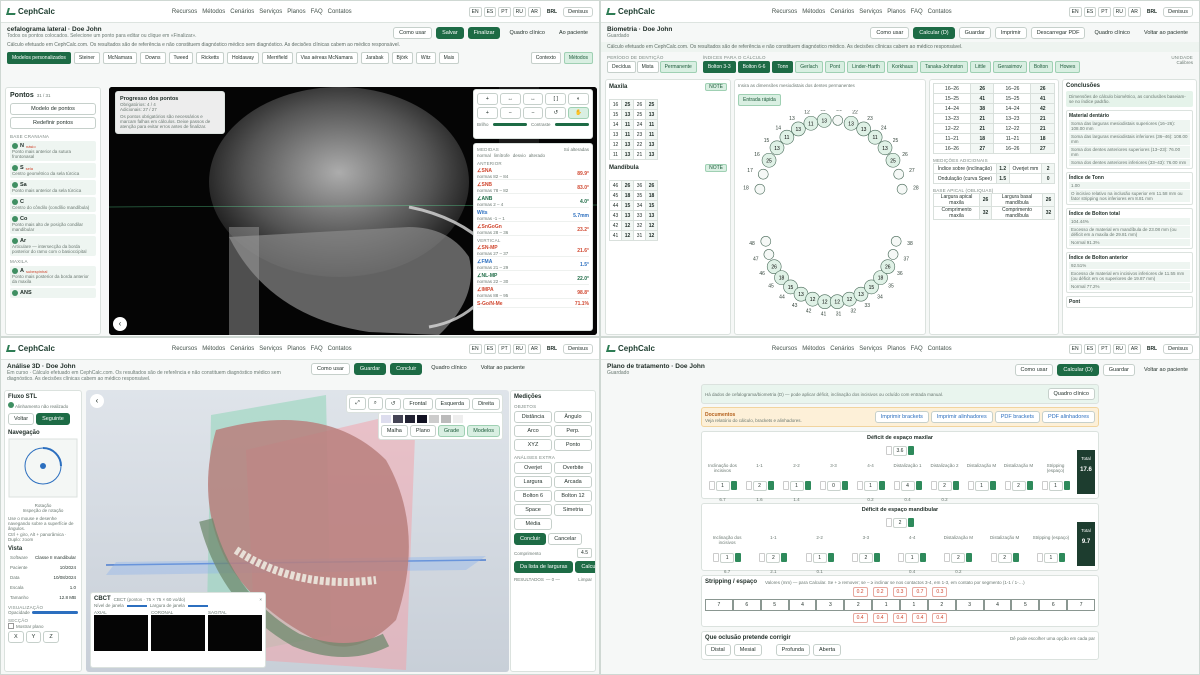 Image resolution: width=1200 pixels, height=675 pixels. What do you see at coordinates (533, 510) in the screenshot?
I see `measure-tool-button: Space` at bounding box center [533, 510].